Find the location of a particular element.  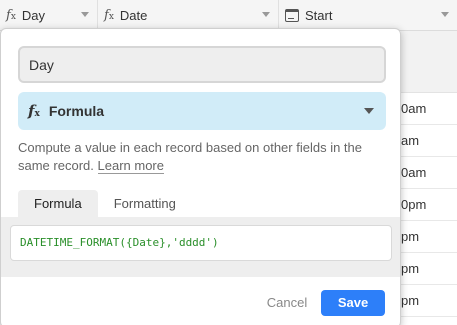

column-header-start: Start is located at coordinates (368, 15).